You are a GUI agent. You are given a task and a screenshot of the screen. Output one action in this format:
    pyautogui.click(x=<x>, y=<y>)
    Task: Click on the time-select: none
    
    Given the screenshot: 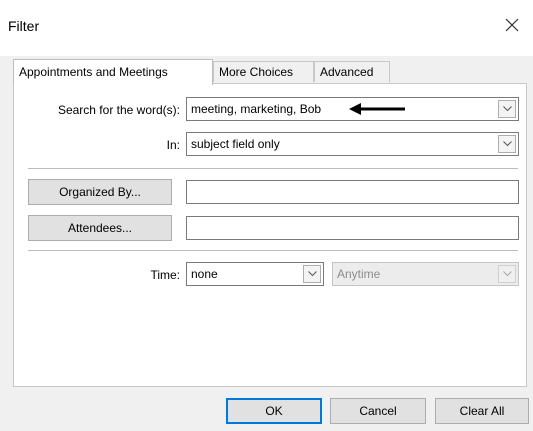 What is the action you would take?
    pyautogui.click(x=255, y=274)
    